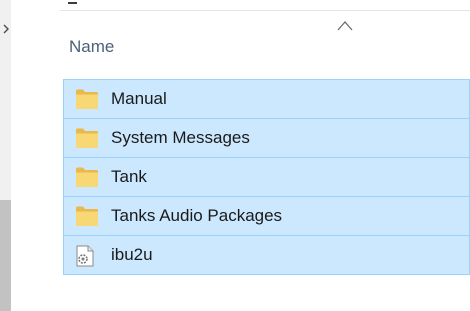  What do you see at coordinates (132, 254) in the screenshot?
I see `file-name: ibu2u` at bounding box center [132, 254].